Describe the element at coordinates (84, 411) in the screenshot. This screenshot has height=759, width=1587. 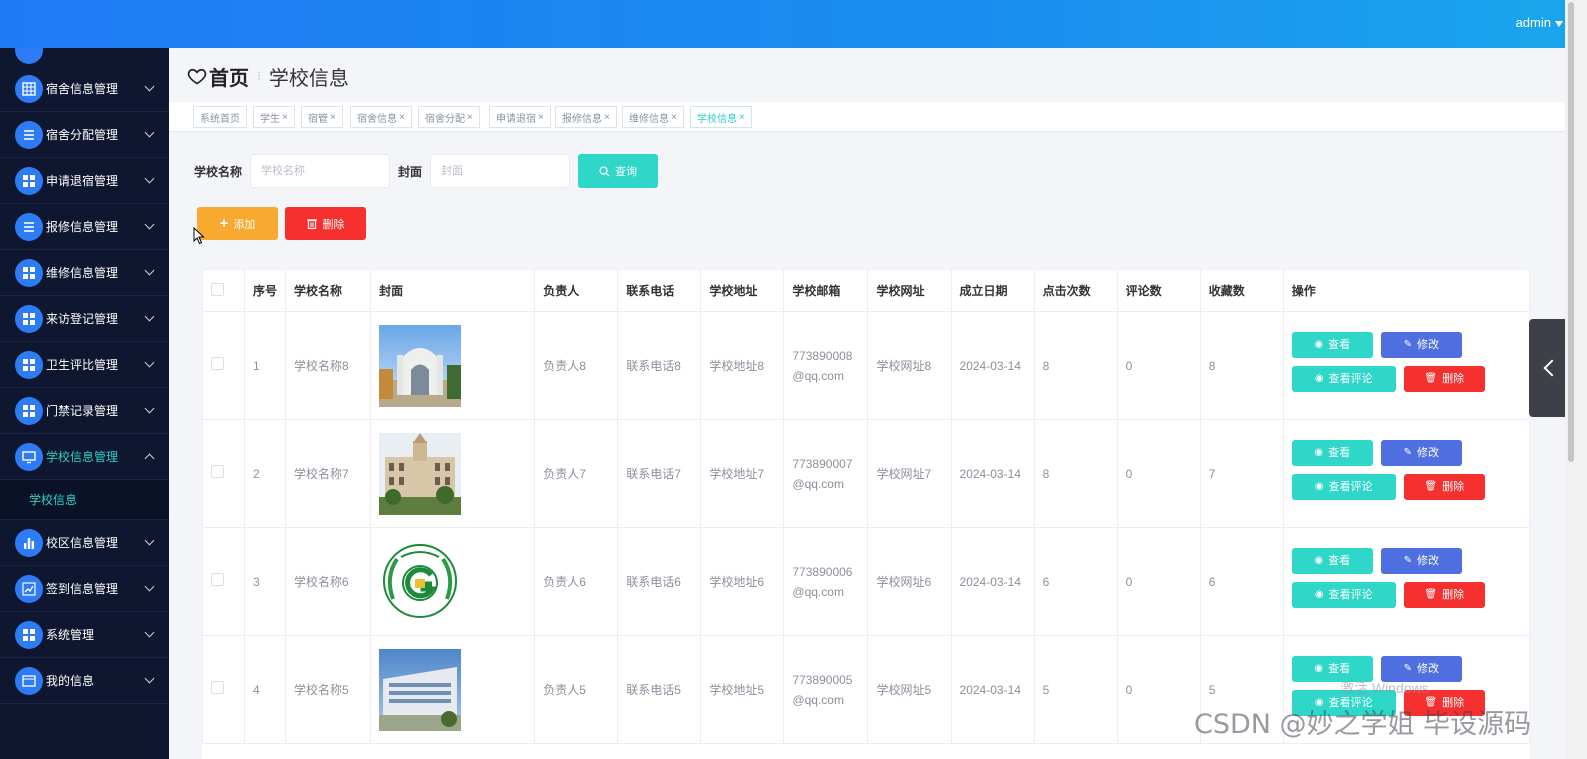
I see `sidebar-item: 门禁记录管理` at that location.